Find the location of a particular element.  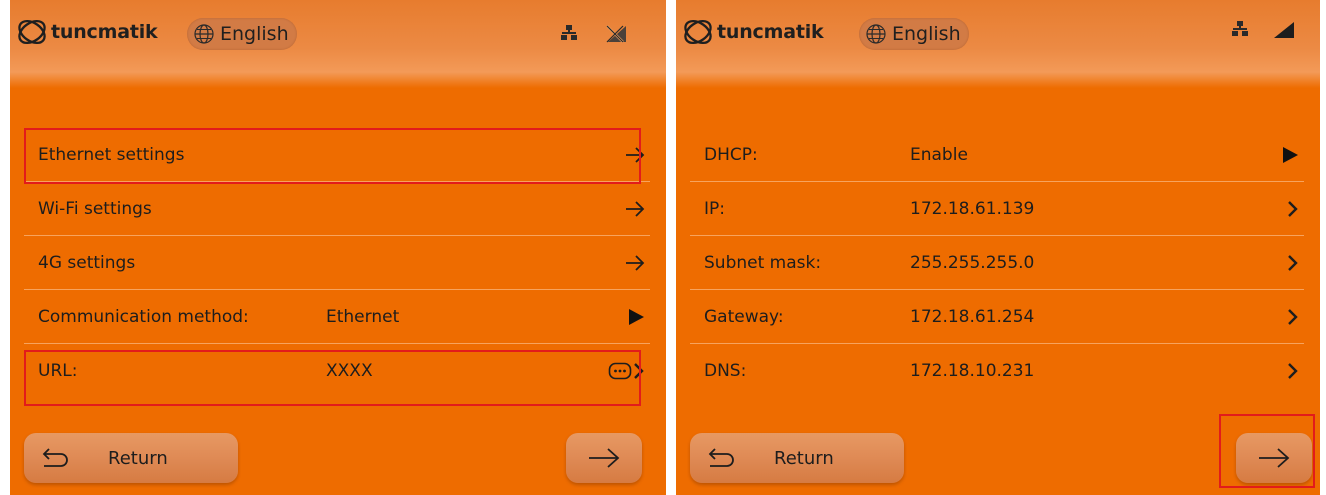

row-value: XXXX is located at coordinates (349, 371).